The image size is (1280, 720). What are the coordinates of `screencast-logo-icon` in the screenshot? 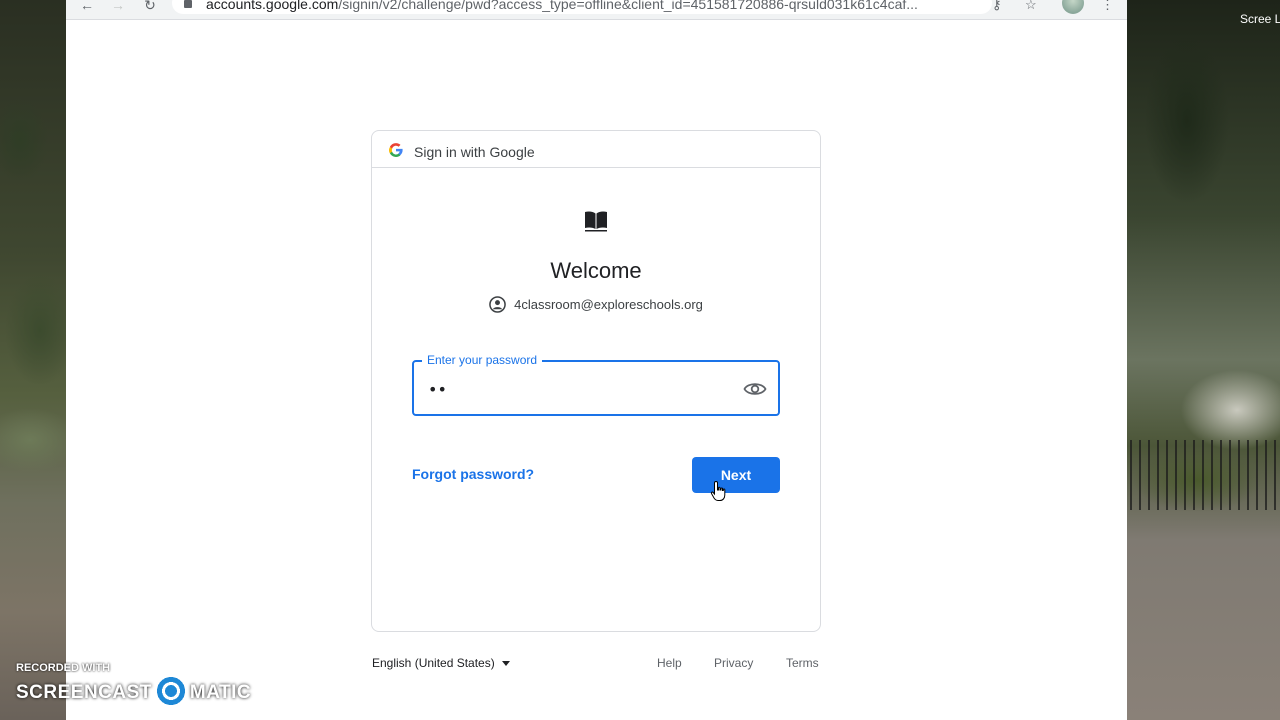 It's located at (170, 691).